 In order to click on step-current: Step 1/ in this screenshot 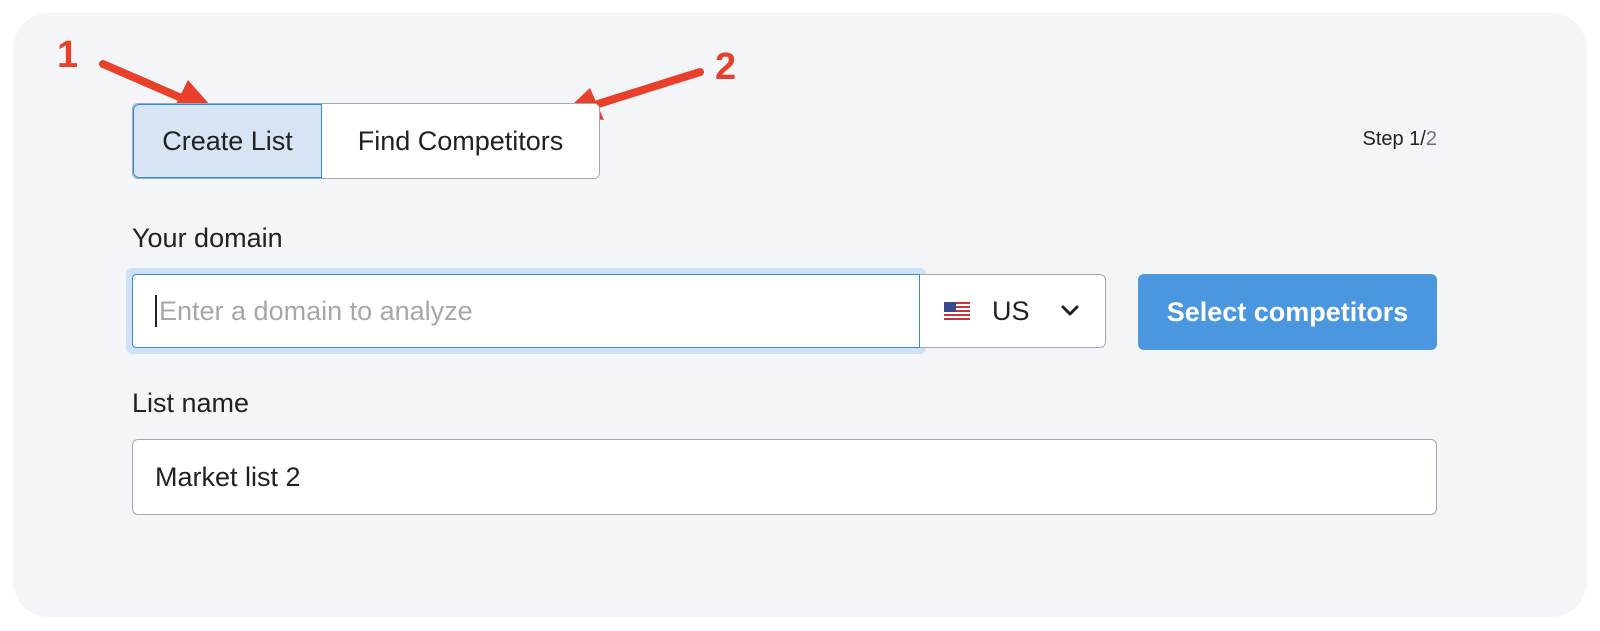, I will do `click(1394, 139)`.